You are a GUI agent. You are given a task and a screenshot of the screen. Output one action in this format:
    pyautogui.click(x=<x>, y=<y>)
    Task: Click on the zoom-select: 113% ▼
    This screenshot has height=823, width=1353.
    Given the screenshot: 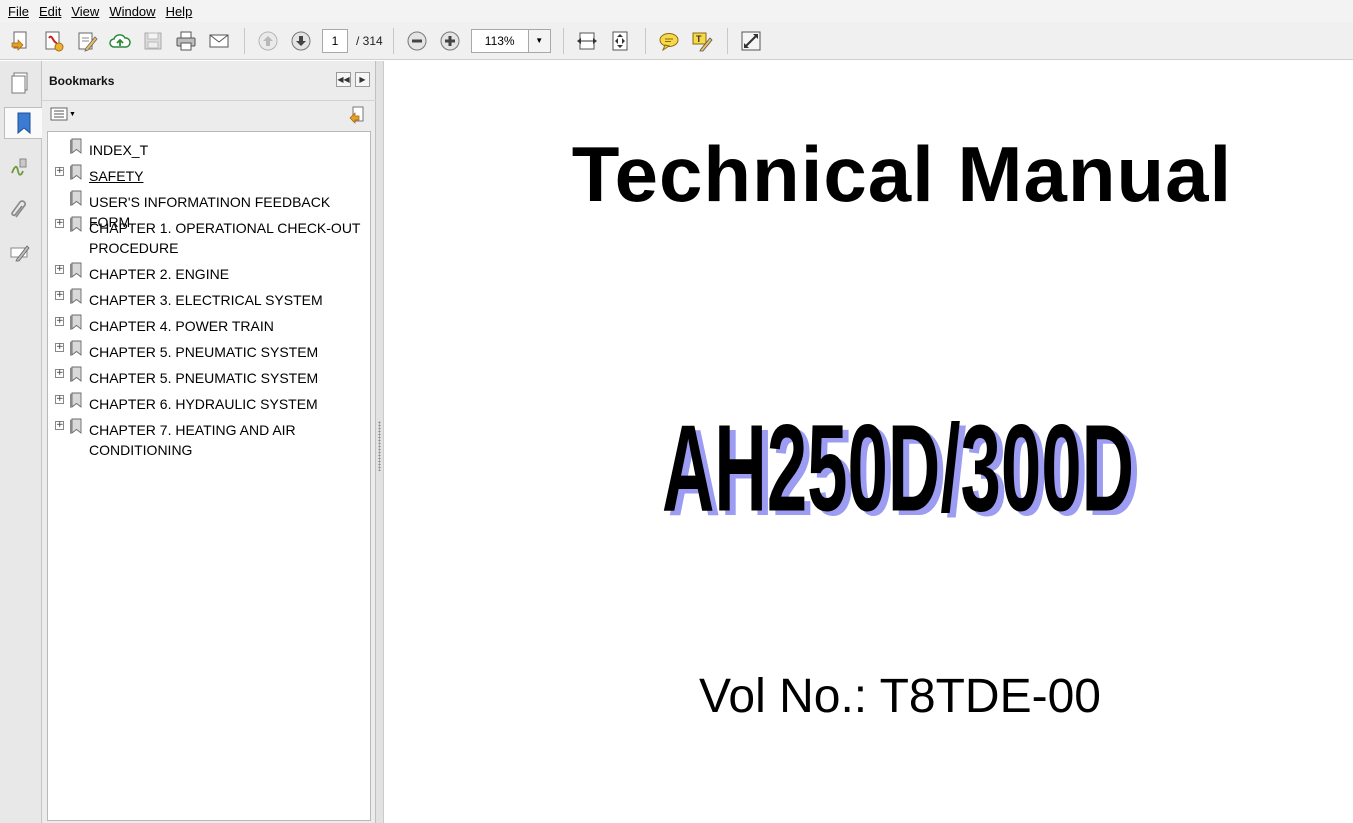 What is the action you would take?
    pyautogui.click(x=510, y=40)
    